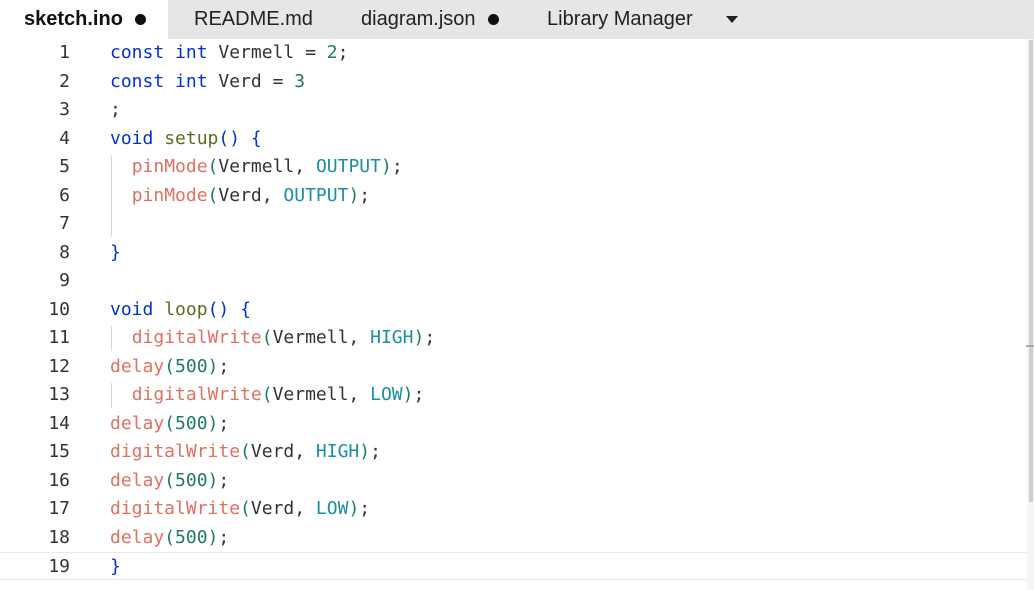 Image resolution: width=1034 pixels, height=590 pixels. What do you see at coordinates (137, 423) in the screenshot?
I see `code-token: delay` at bounding box center [137, 423].